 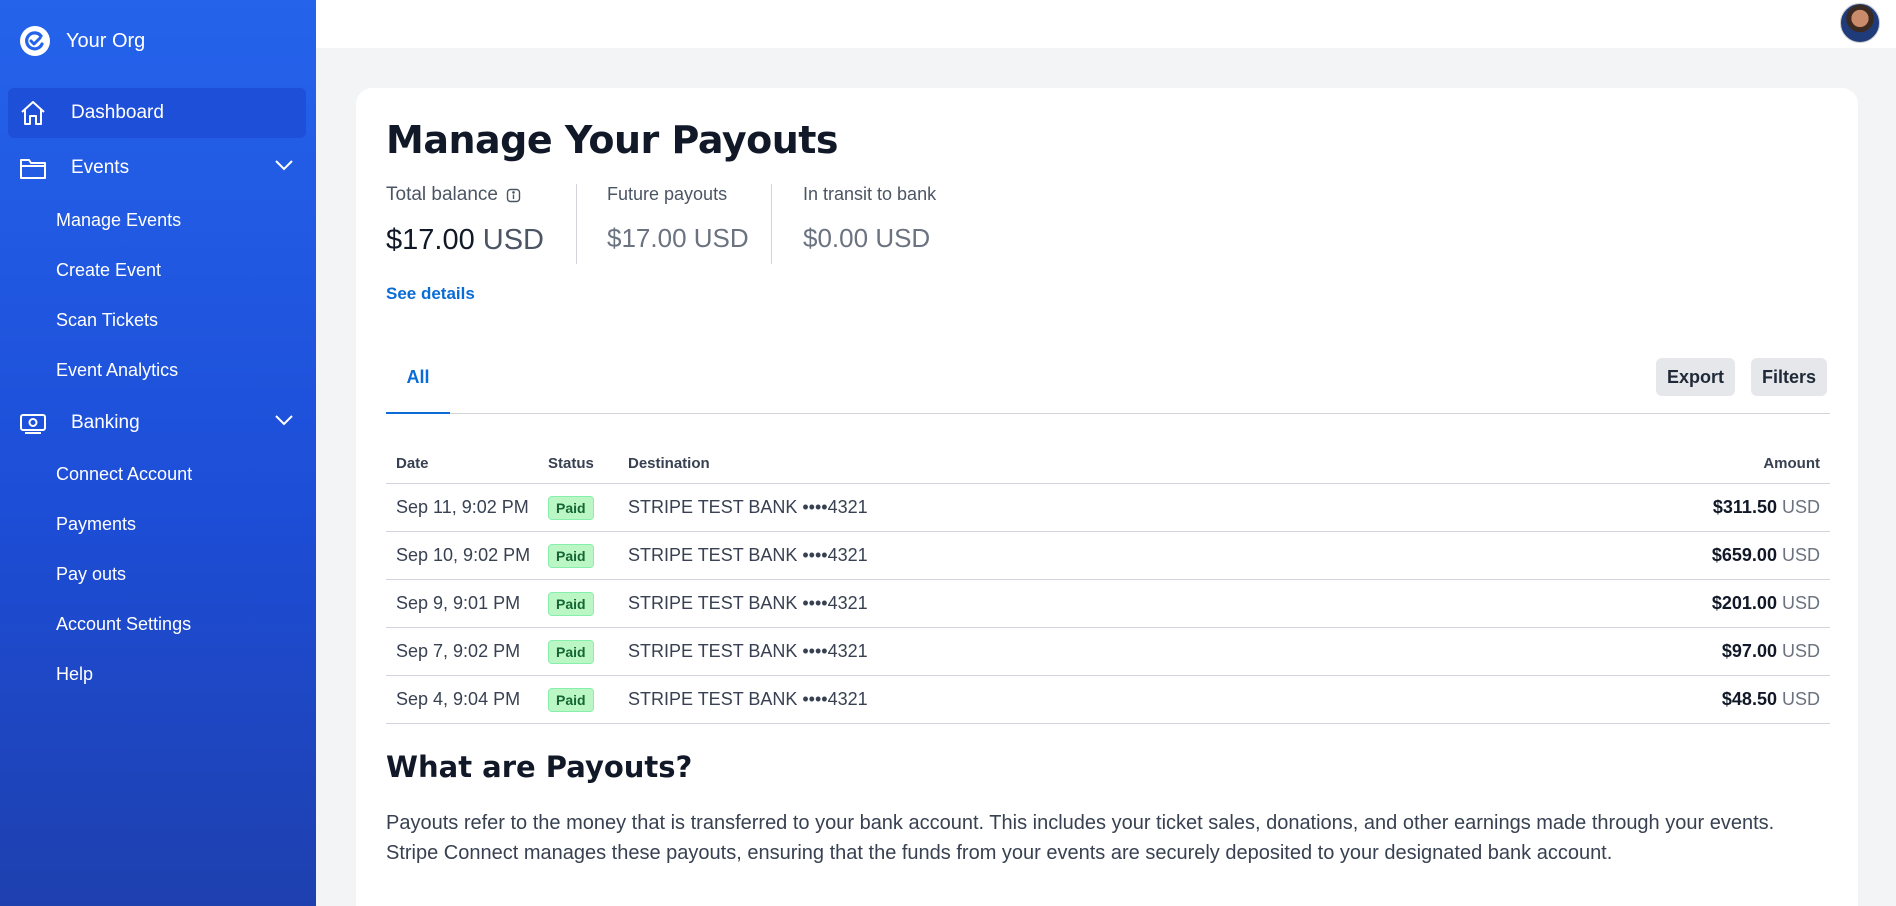 What do you see at coordinates (100, 167) in the screenshot?
I see `sidebar-item-label: Events` at bounding box center [100, 167].